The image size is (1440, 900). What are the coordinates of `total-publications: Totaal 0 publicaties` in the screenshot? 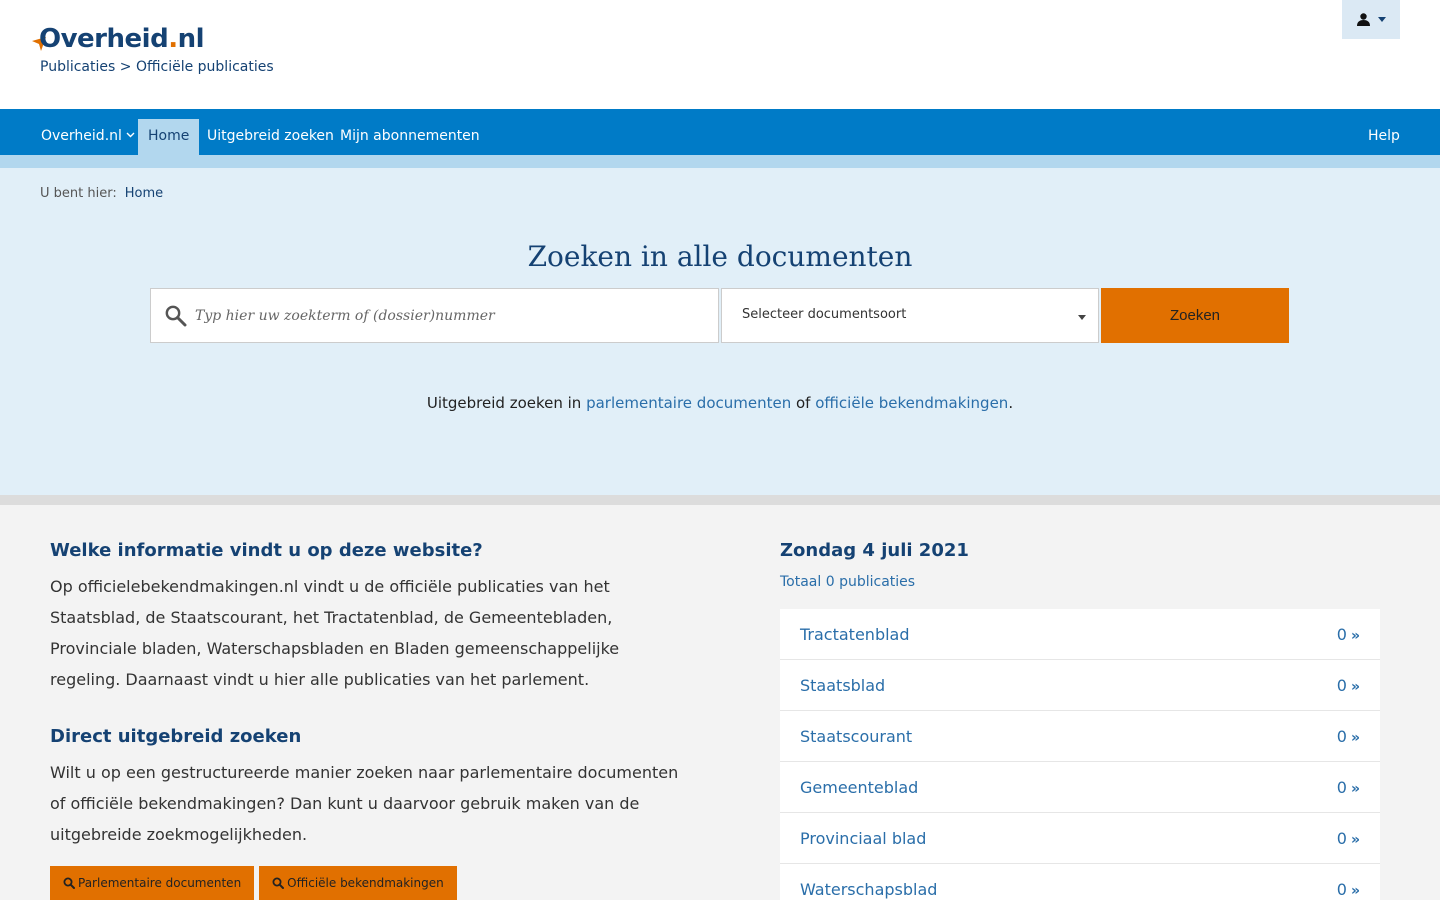 It's located at (1080, 582).